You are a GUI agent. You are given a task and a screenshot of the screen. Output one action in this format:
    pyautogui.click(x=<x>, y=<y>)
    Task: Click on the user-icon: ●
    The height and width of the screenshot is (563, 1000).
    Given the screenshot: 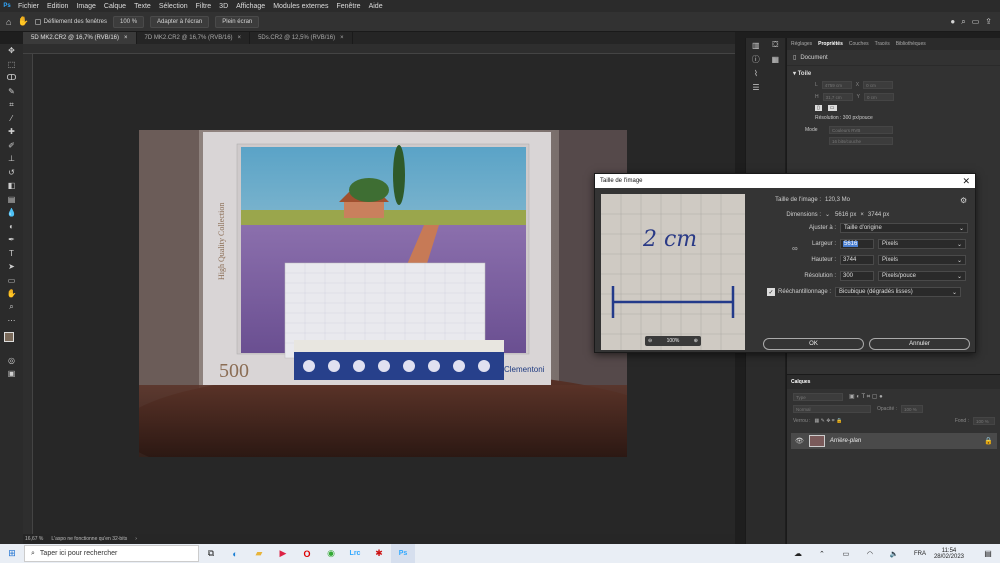 What is the action you would take?
    pyautogui.click(x=952, y=21)
    